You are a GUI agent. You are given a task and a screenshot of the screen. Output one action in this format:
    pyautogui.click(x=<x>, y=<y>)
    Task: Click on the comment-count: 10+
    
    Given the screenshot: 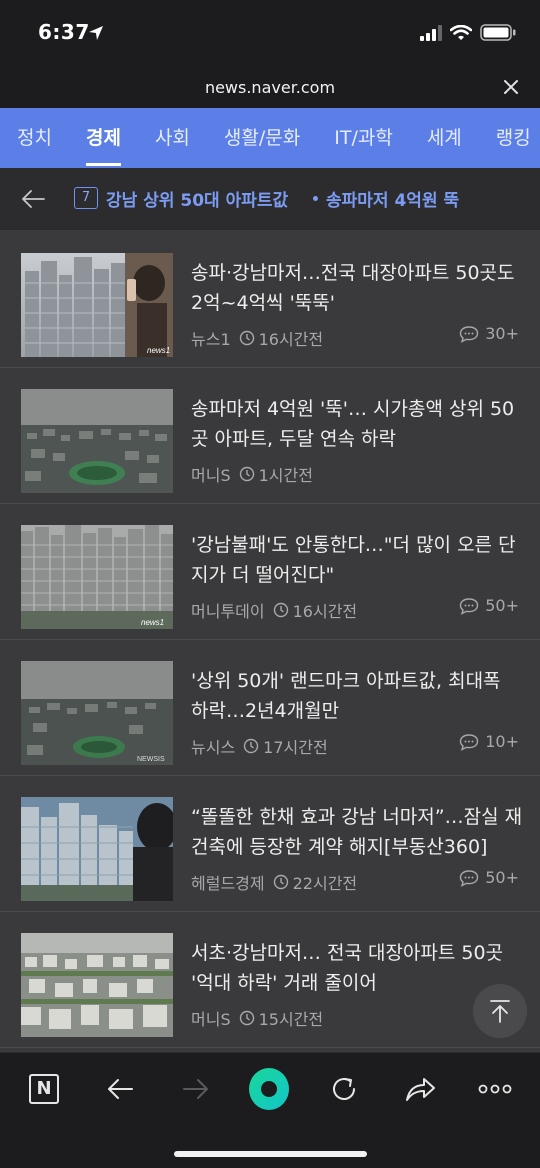 What is the action you would take?
    pyautogui.click(x=489, y=741)
    